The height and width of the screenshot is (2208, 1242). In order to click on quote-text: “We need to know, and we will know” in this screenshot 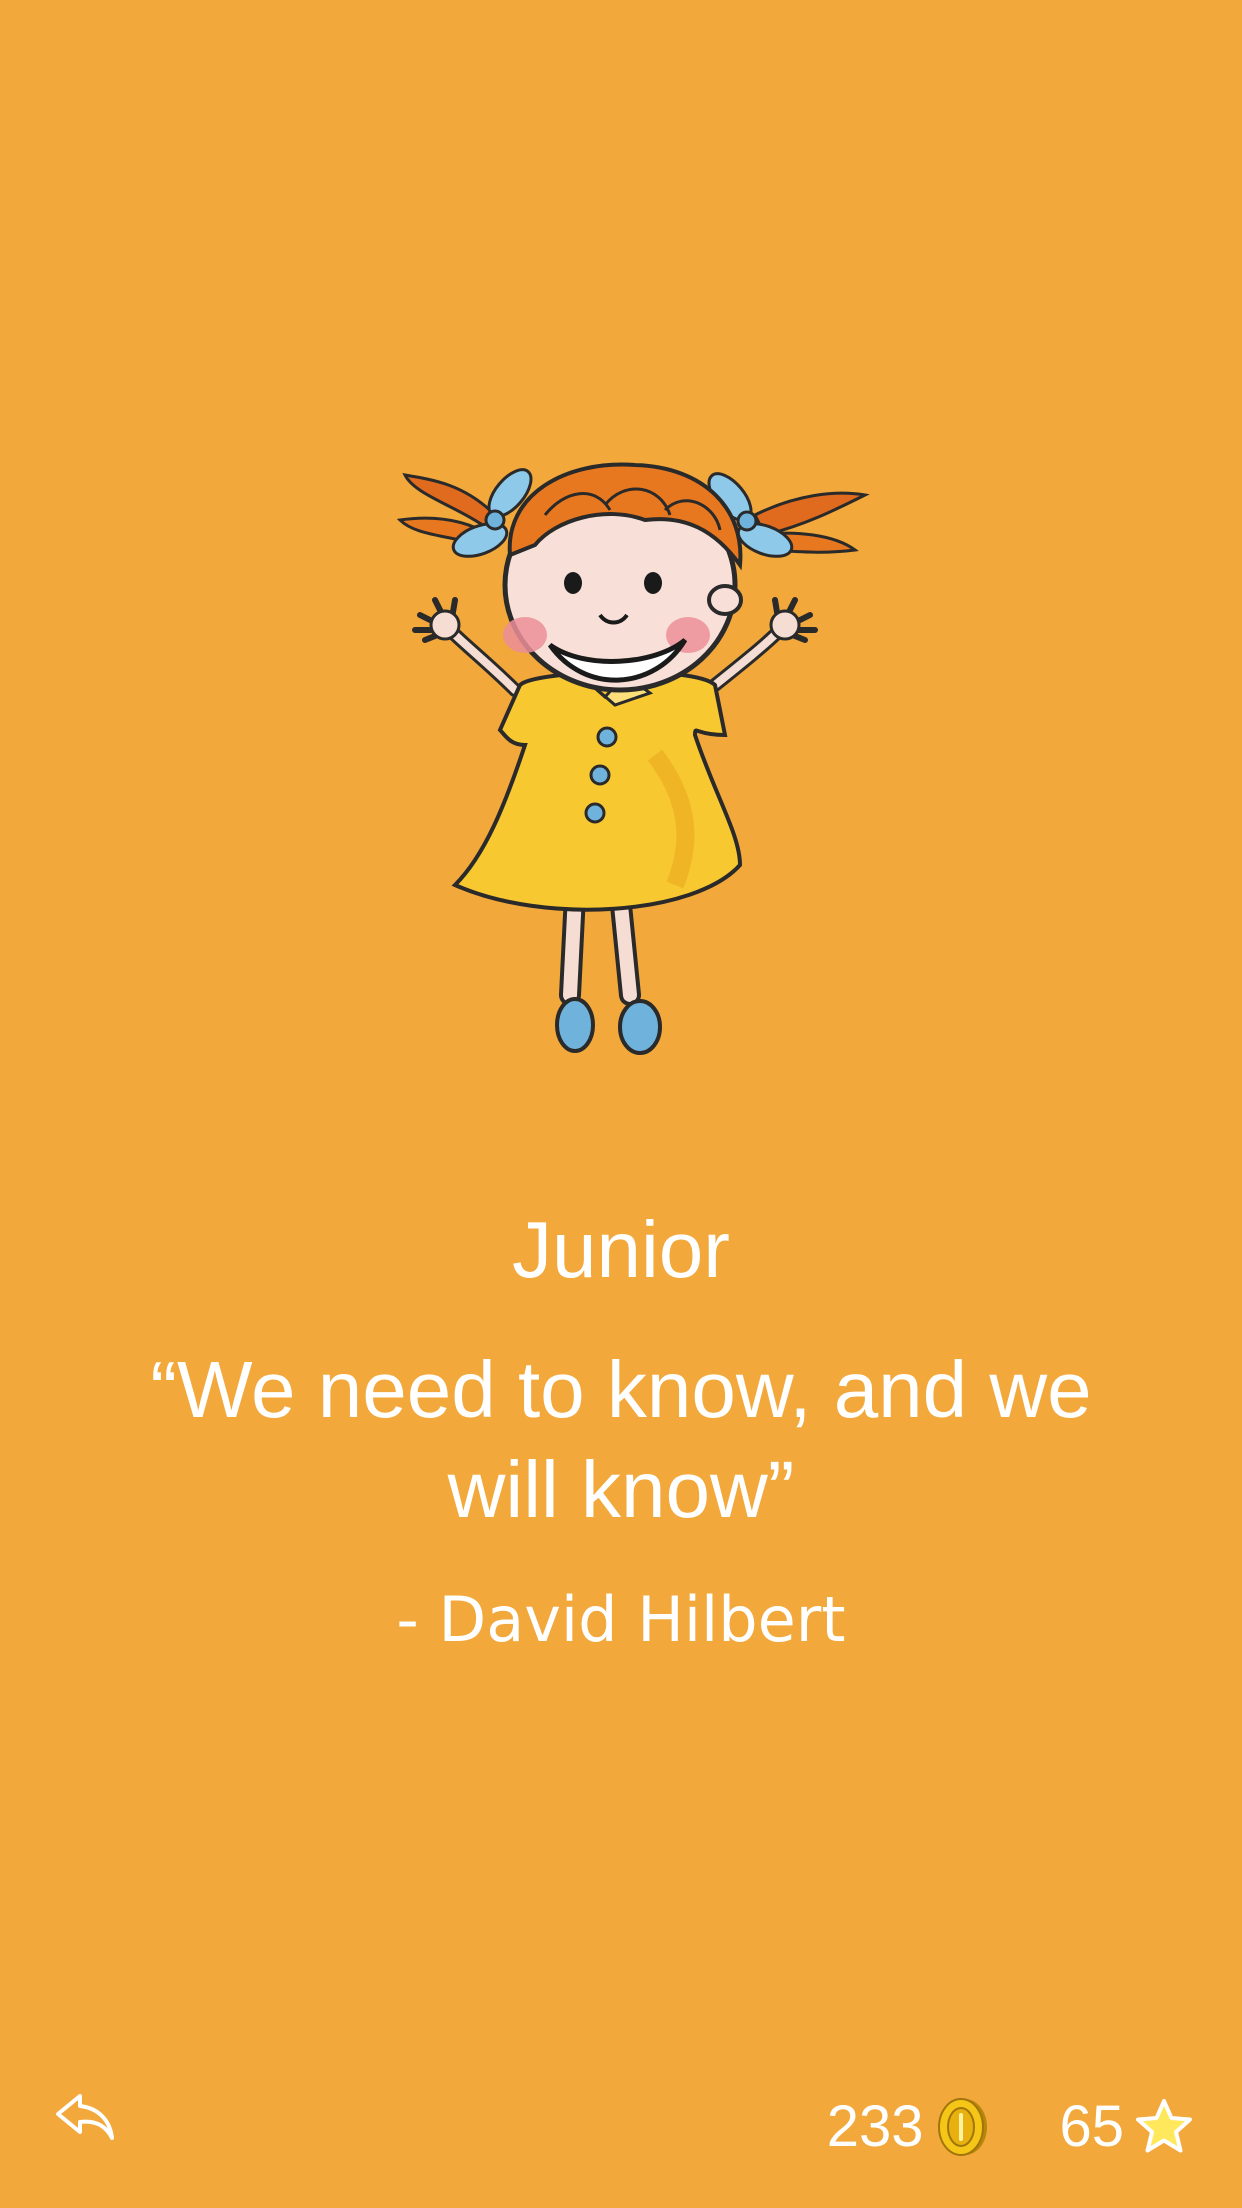, I will do `click(621, 1439)`.